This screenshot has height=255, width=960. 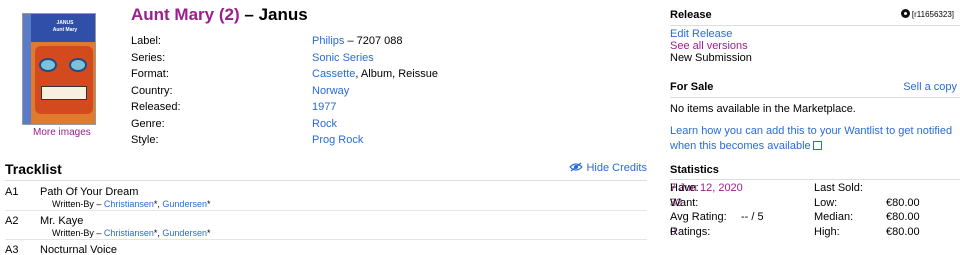 I want to click on release-id: [r11656323], so click(x=927, y=14).